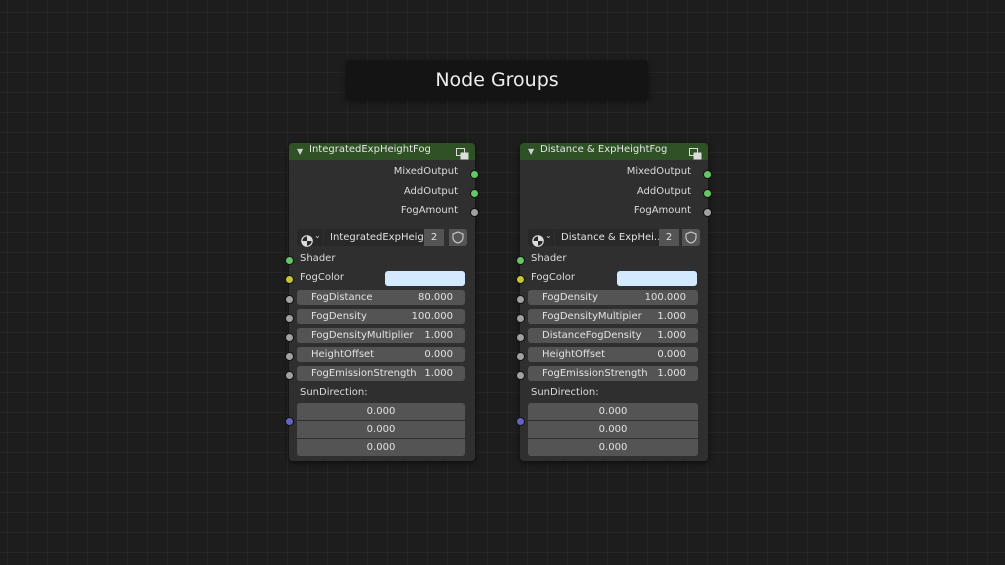 This screenshot has width=1005, height=565. Describe the element at coordinates (381, 297) in the screenshot. I see `field-fogdistance: FogDistance 80.000` at that location.